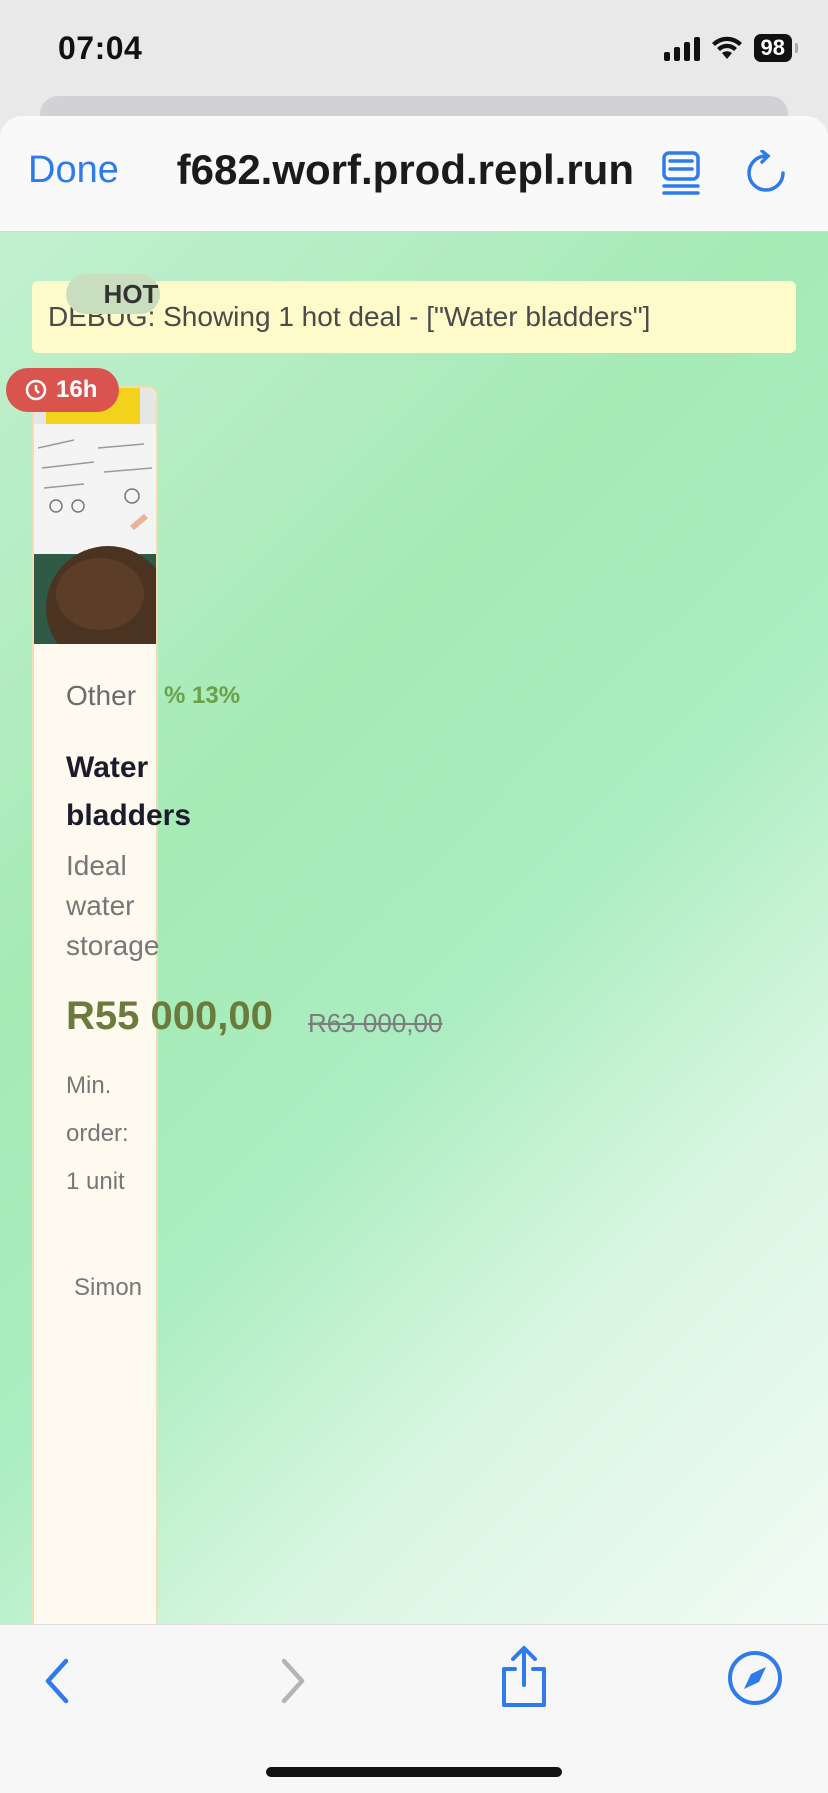 The image size is (828, 1793). What do you see at coordinates (129, 791) in the screenshot?
I see `deal-title: Water bladders` at bounding box center [129, 791].